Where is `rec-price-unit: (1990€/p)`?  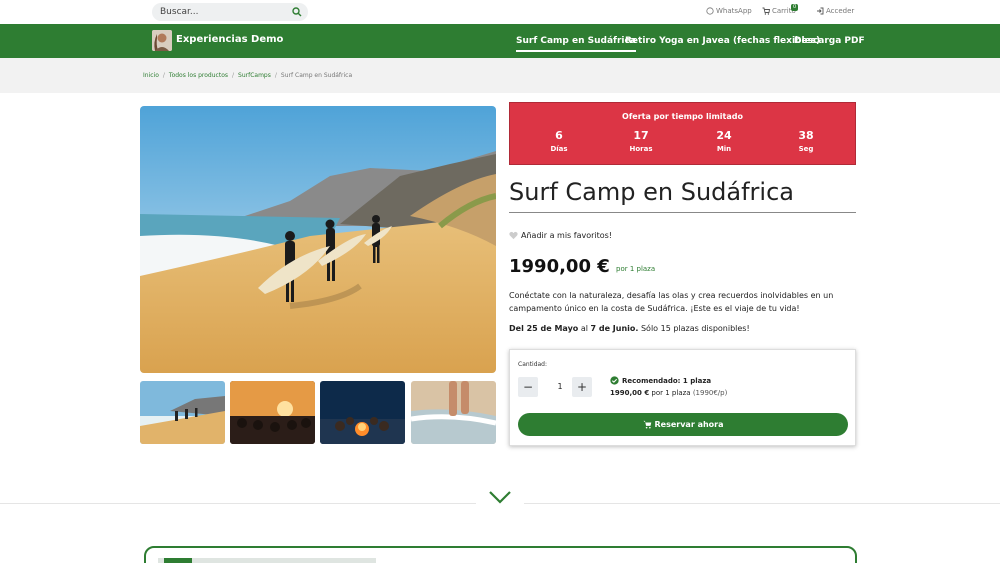
rec-price-unit: (1990€/p) is located at coordinates (710, 393).